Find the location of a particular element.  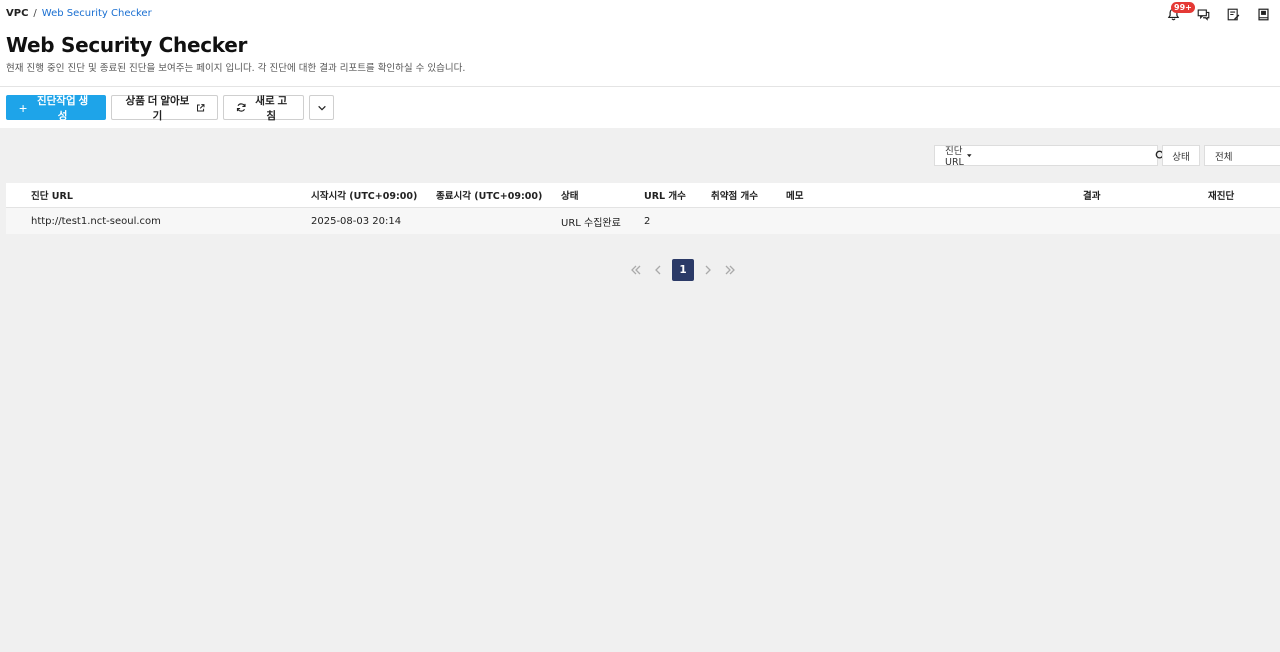

create-task-button: + 진단작업 생성 is located at coordinates (56, 108).